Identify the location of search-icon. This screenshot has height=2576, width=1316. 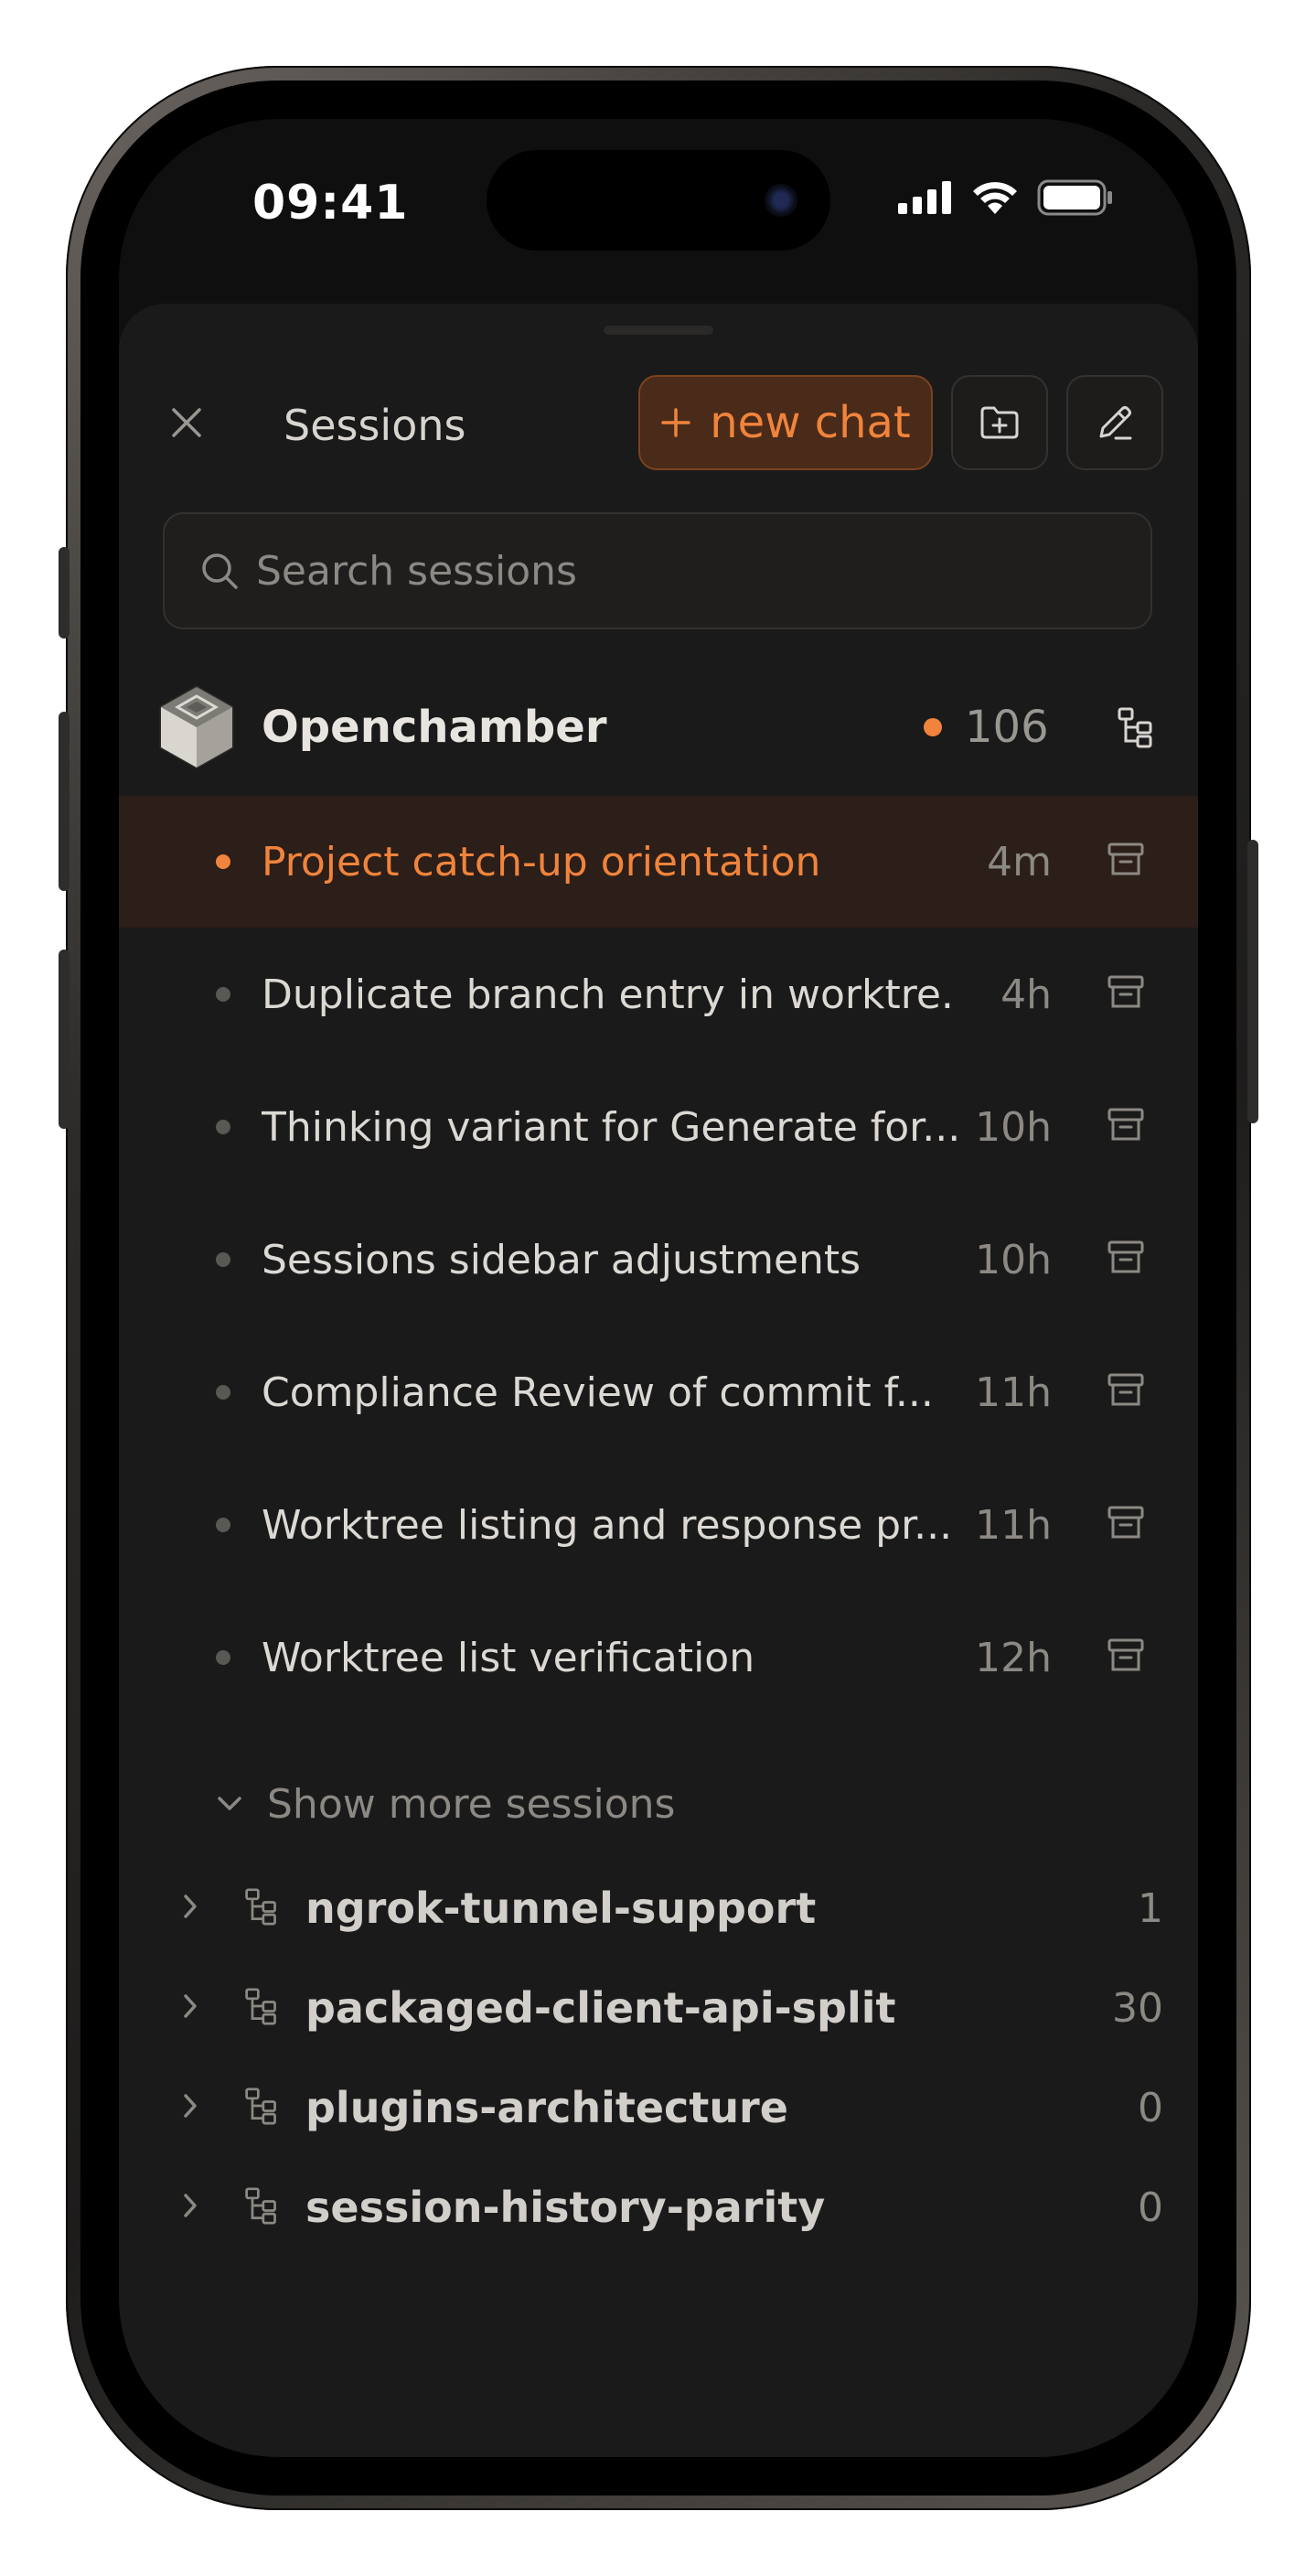
(220, 571).